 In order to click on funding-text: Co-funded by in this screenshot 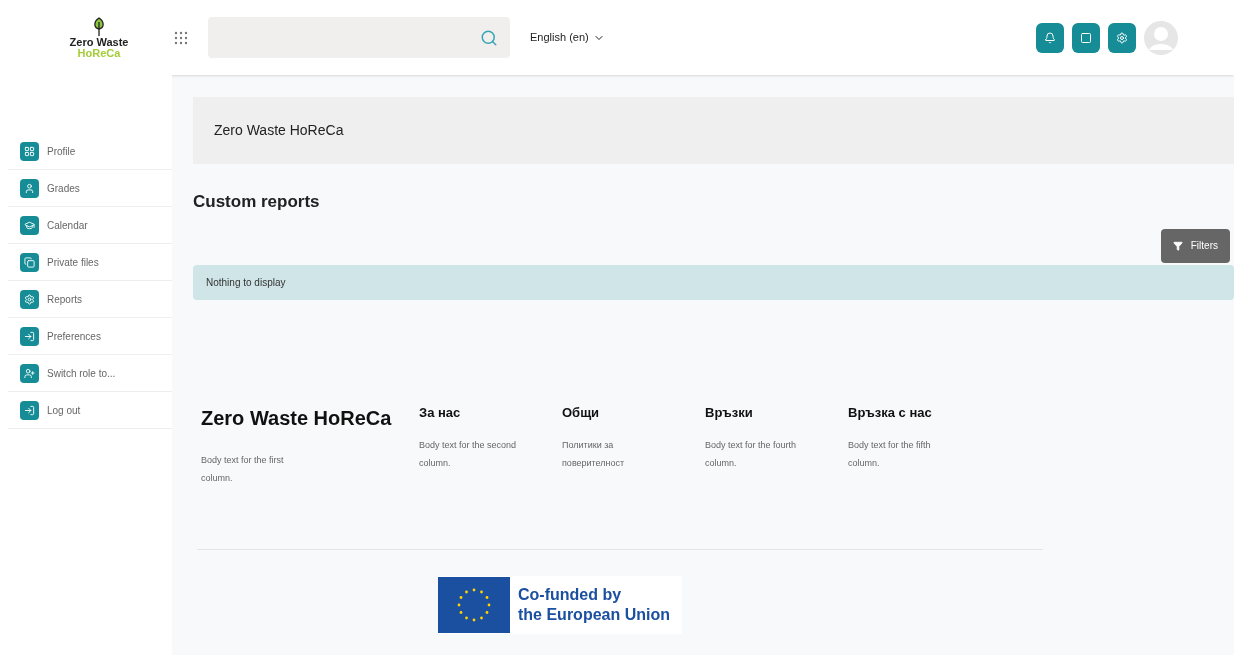, I will do `click(570, 594)`.